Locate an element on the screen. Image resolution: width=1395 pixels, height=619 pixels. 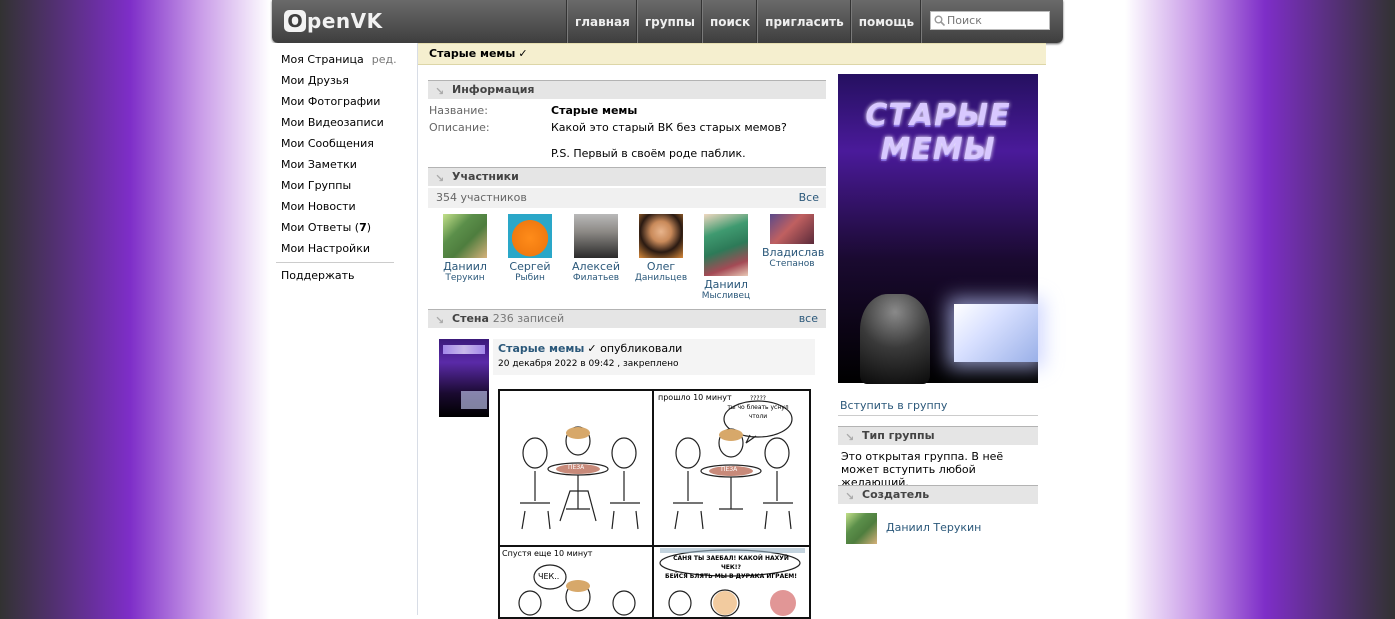
group-type-heading: Тип группы is located at coordinates (898, 435).